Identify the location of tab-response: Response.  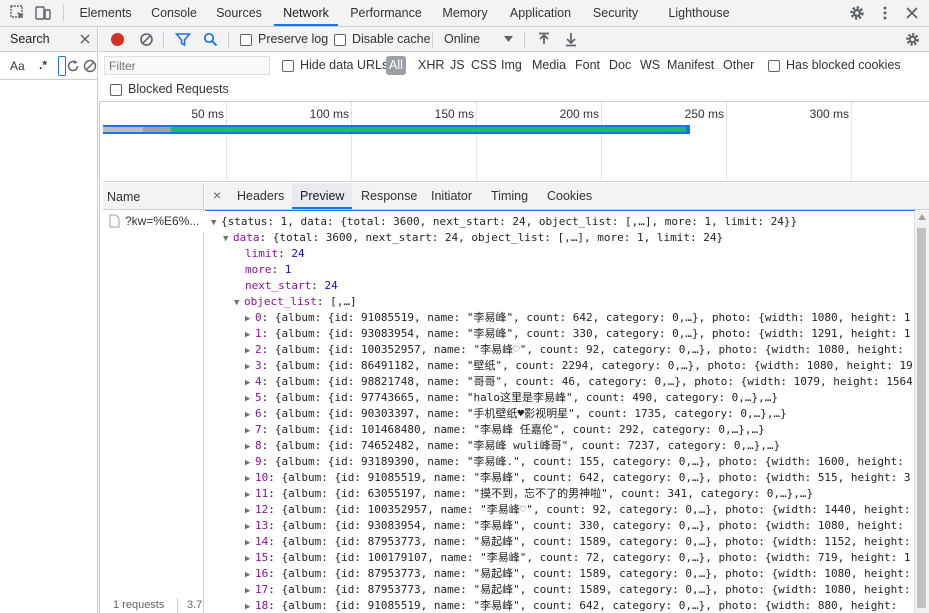
(389, 196).